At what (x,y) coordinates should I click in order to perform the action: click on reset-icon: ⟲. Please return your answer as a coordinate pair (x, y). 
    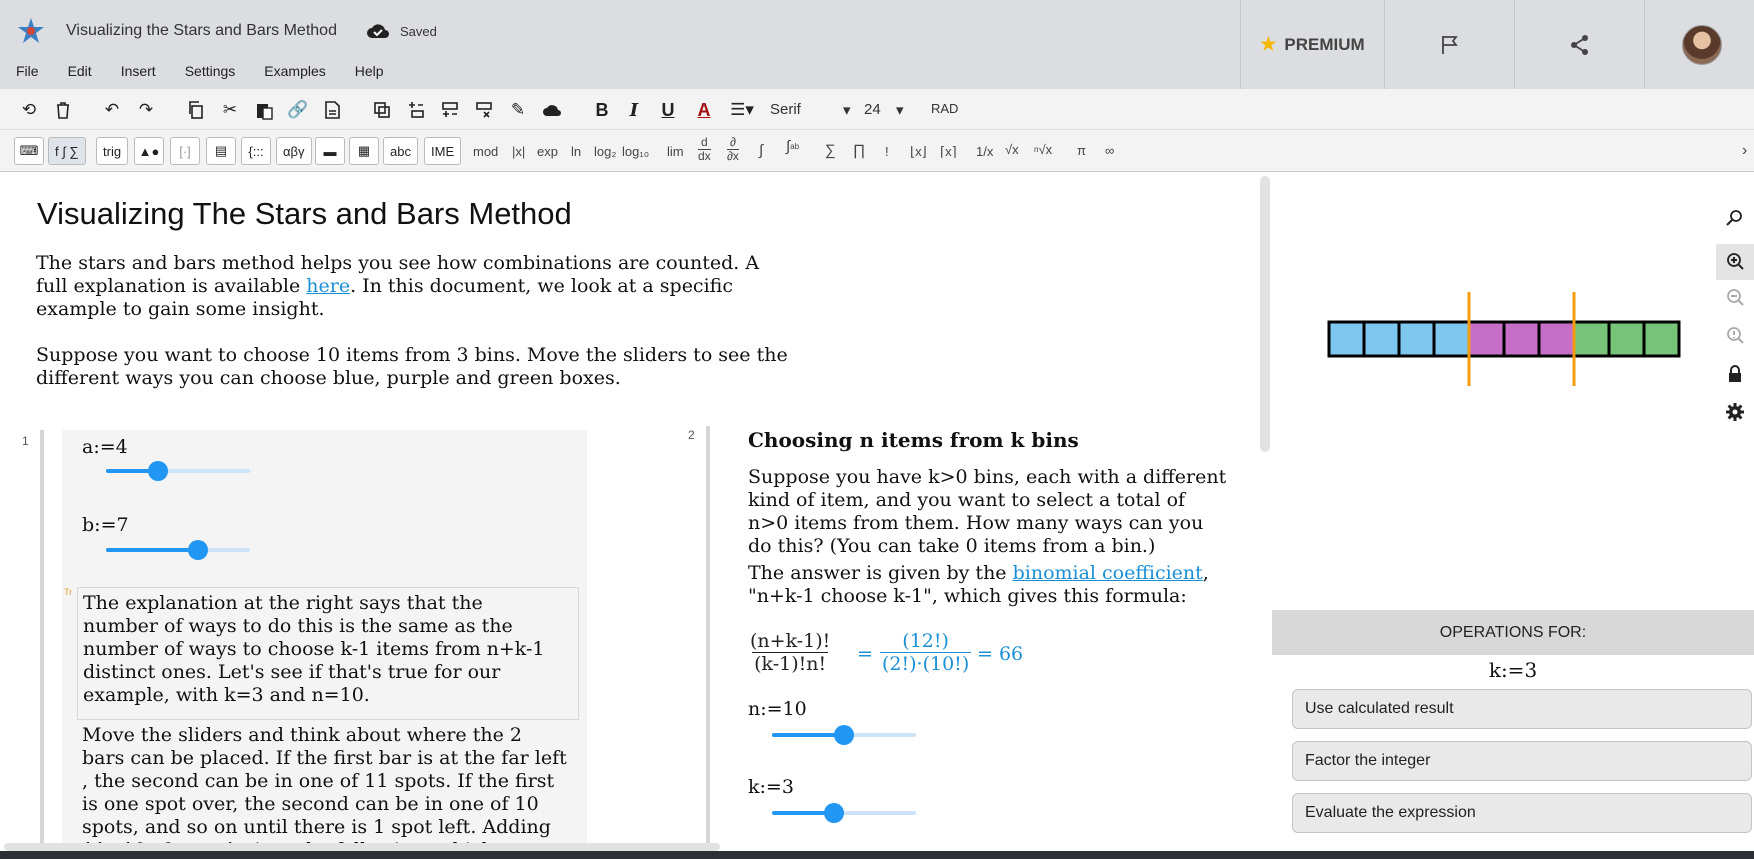
    Looking at the image, I should click on (29, 110).